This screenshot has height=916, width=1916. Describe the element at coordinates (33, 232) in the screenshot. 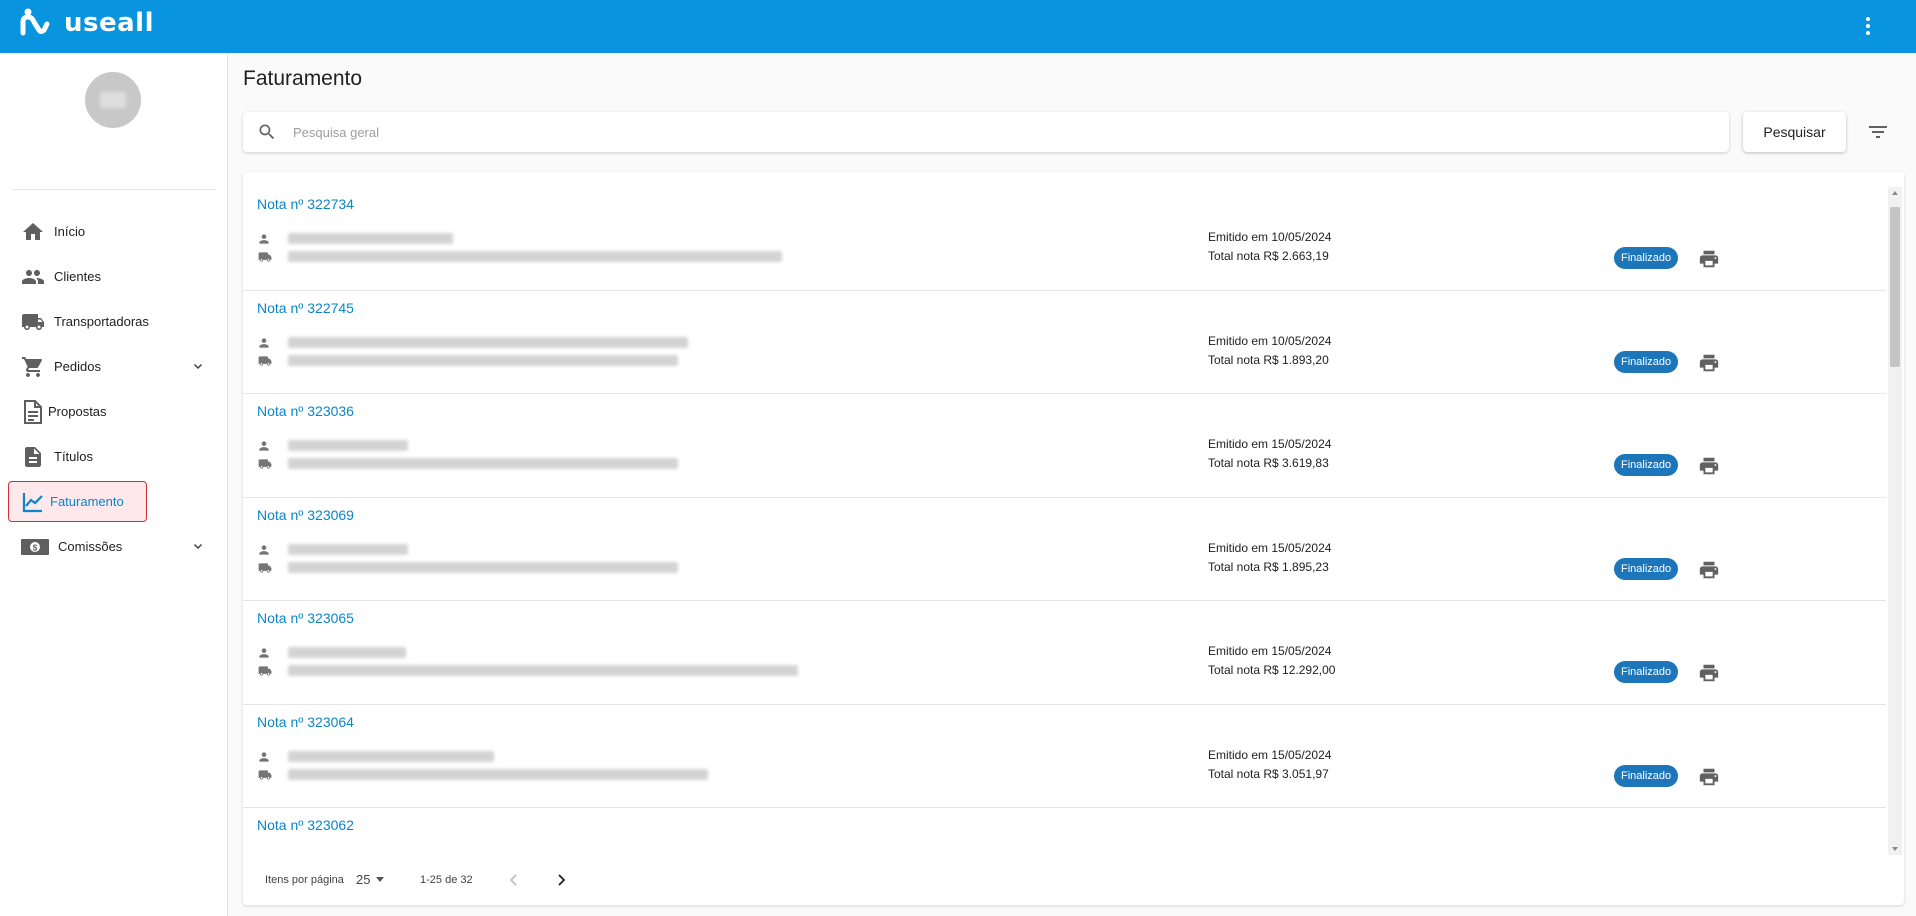

I see `home-icon` at that location.